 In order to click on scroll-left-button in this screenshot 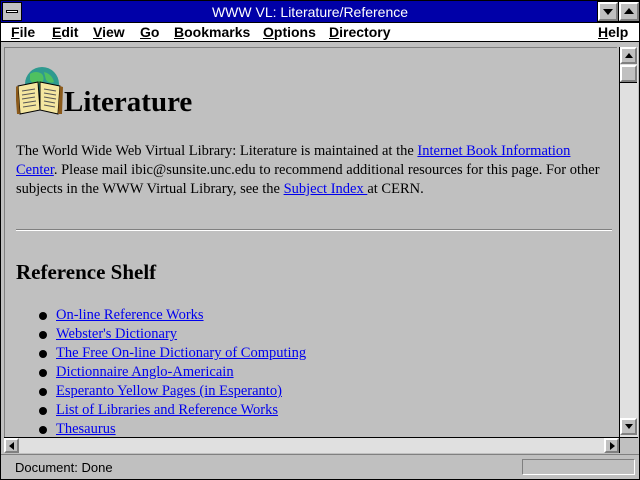, I will do `click(11, 445)`.